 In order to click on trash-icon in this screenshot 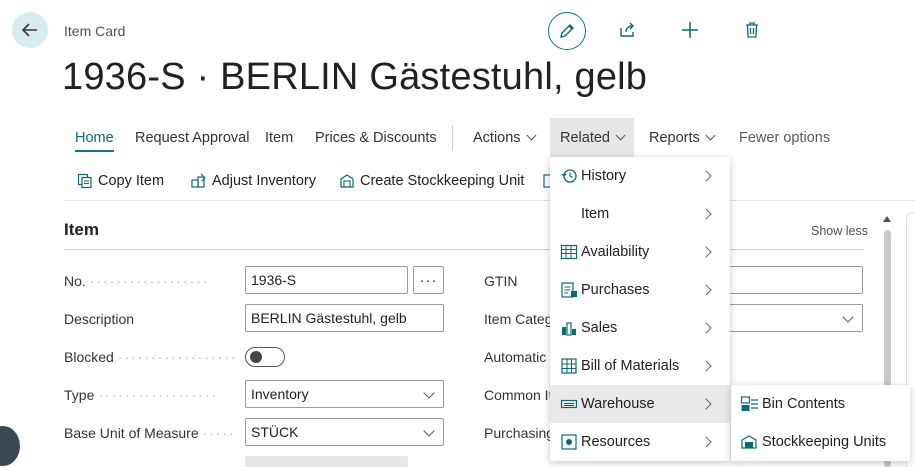, I will do `click(752, 30)`.